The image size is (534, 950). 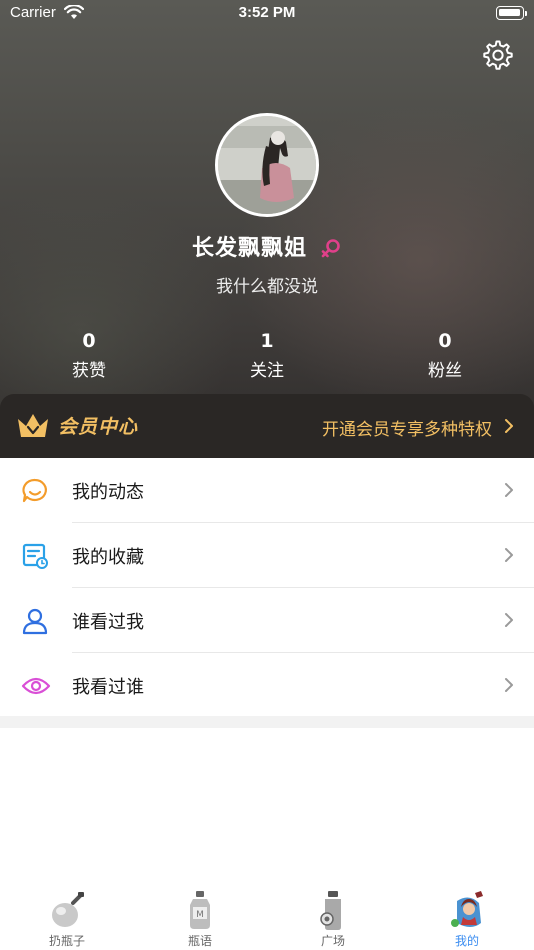 I want to click on battery-icon, so click(x=511, y=13).